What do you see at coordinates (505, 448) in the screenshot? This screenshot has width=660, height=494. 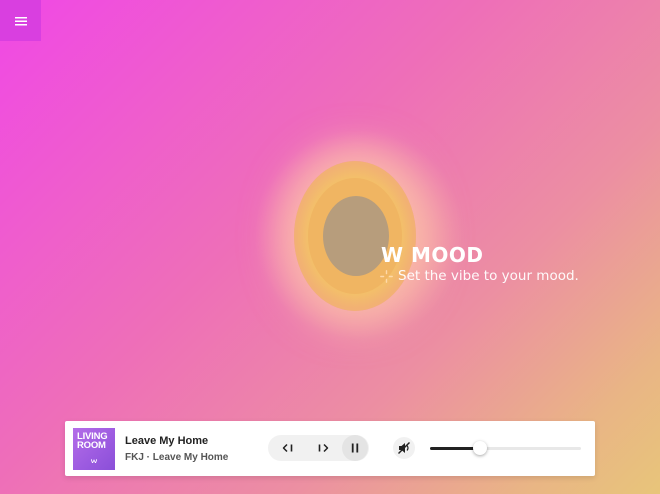 I see `volume-slider` at bounding box center [505, 448].